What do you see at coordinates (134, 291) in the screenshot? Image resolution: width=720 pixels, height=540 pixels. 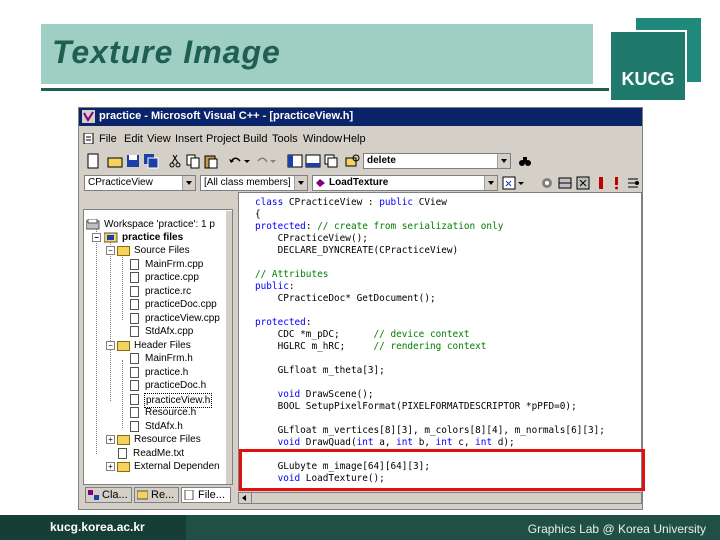 I see `rc-file-icon` at bounding box center [134, 291].